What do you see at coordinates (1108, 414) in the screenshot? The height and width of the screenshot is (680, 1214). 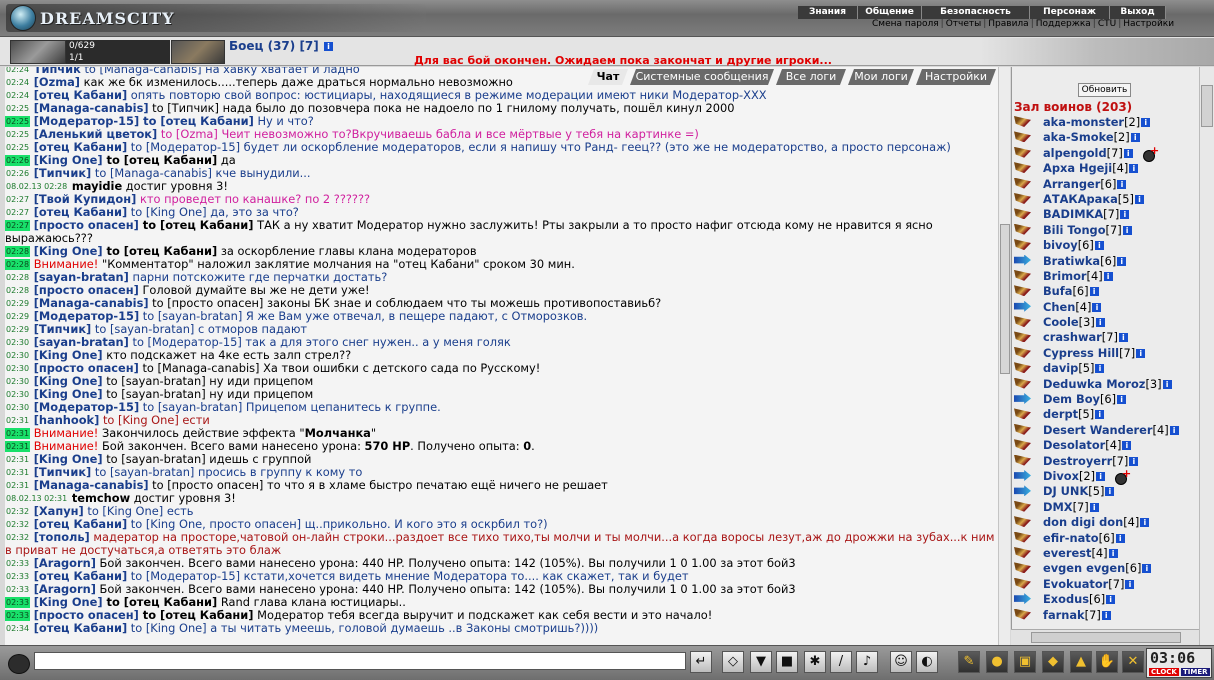 I see `user-list-item: derpt[5] i` at bounding box center [1108, 414].